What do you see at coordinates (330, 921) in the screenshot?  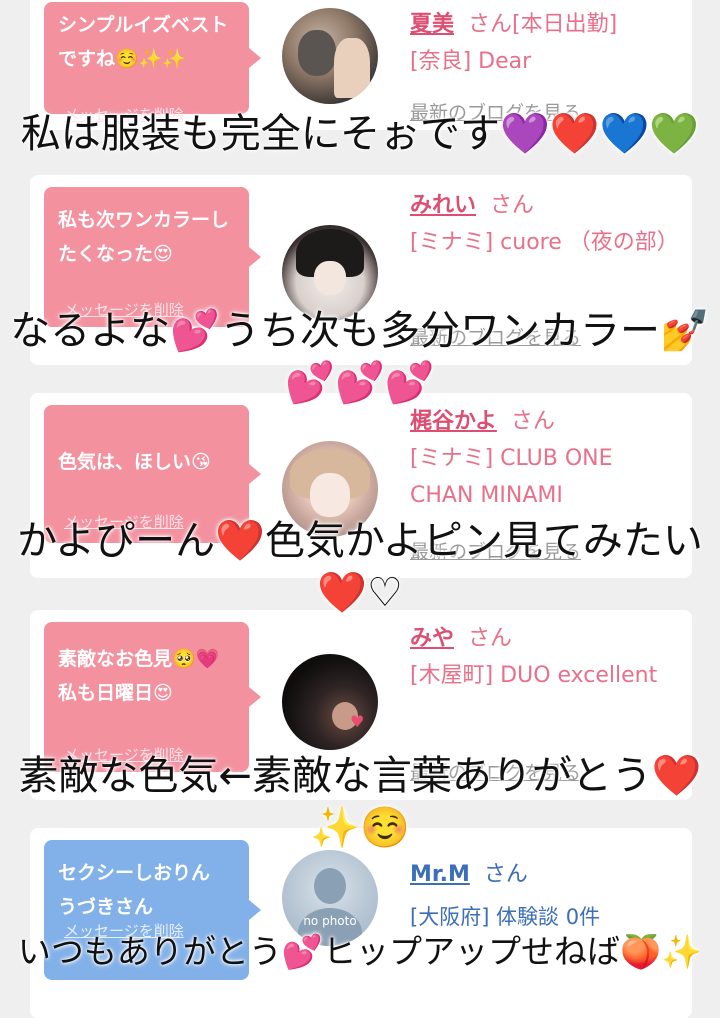 I see `no-photo-label: no photo` at bounding box center [330, 921].